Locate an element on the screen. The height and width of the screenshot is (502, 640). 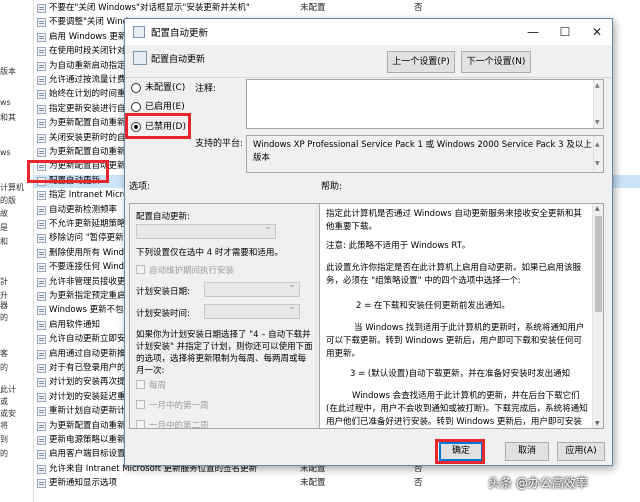
first-week-checkbox is located at coordinates (140, 404).